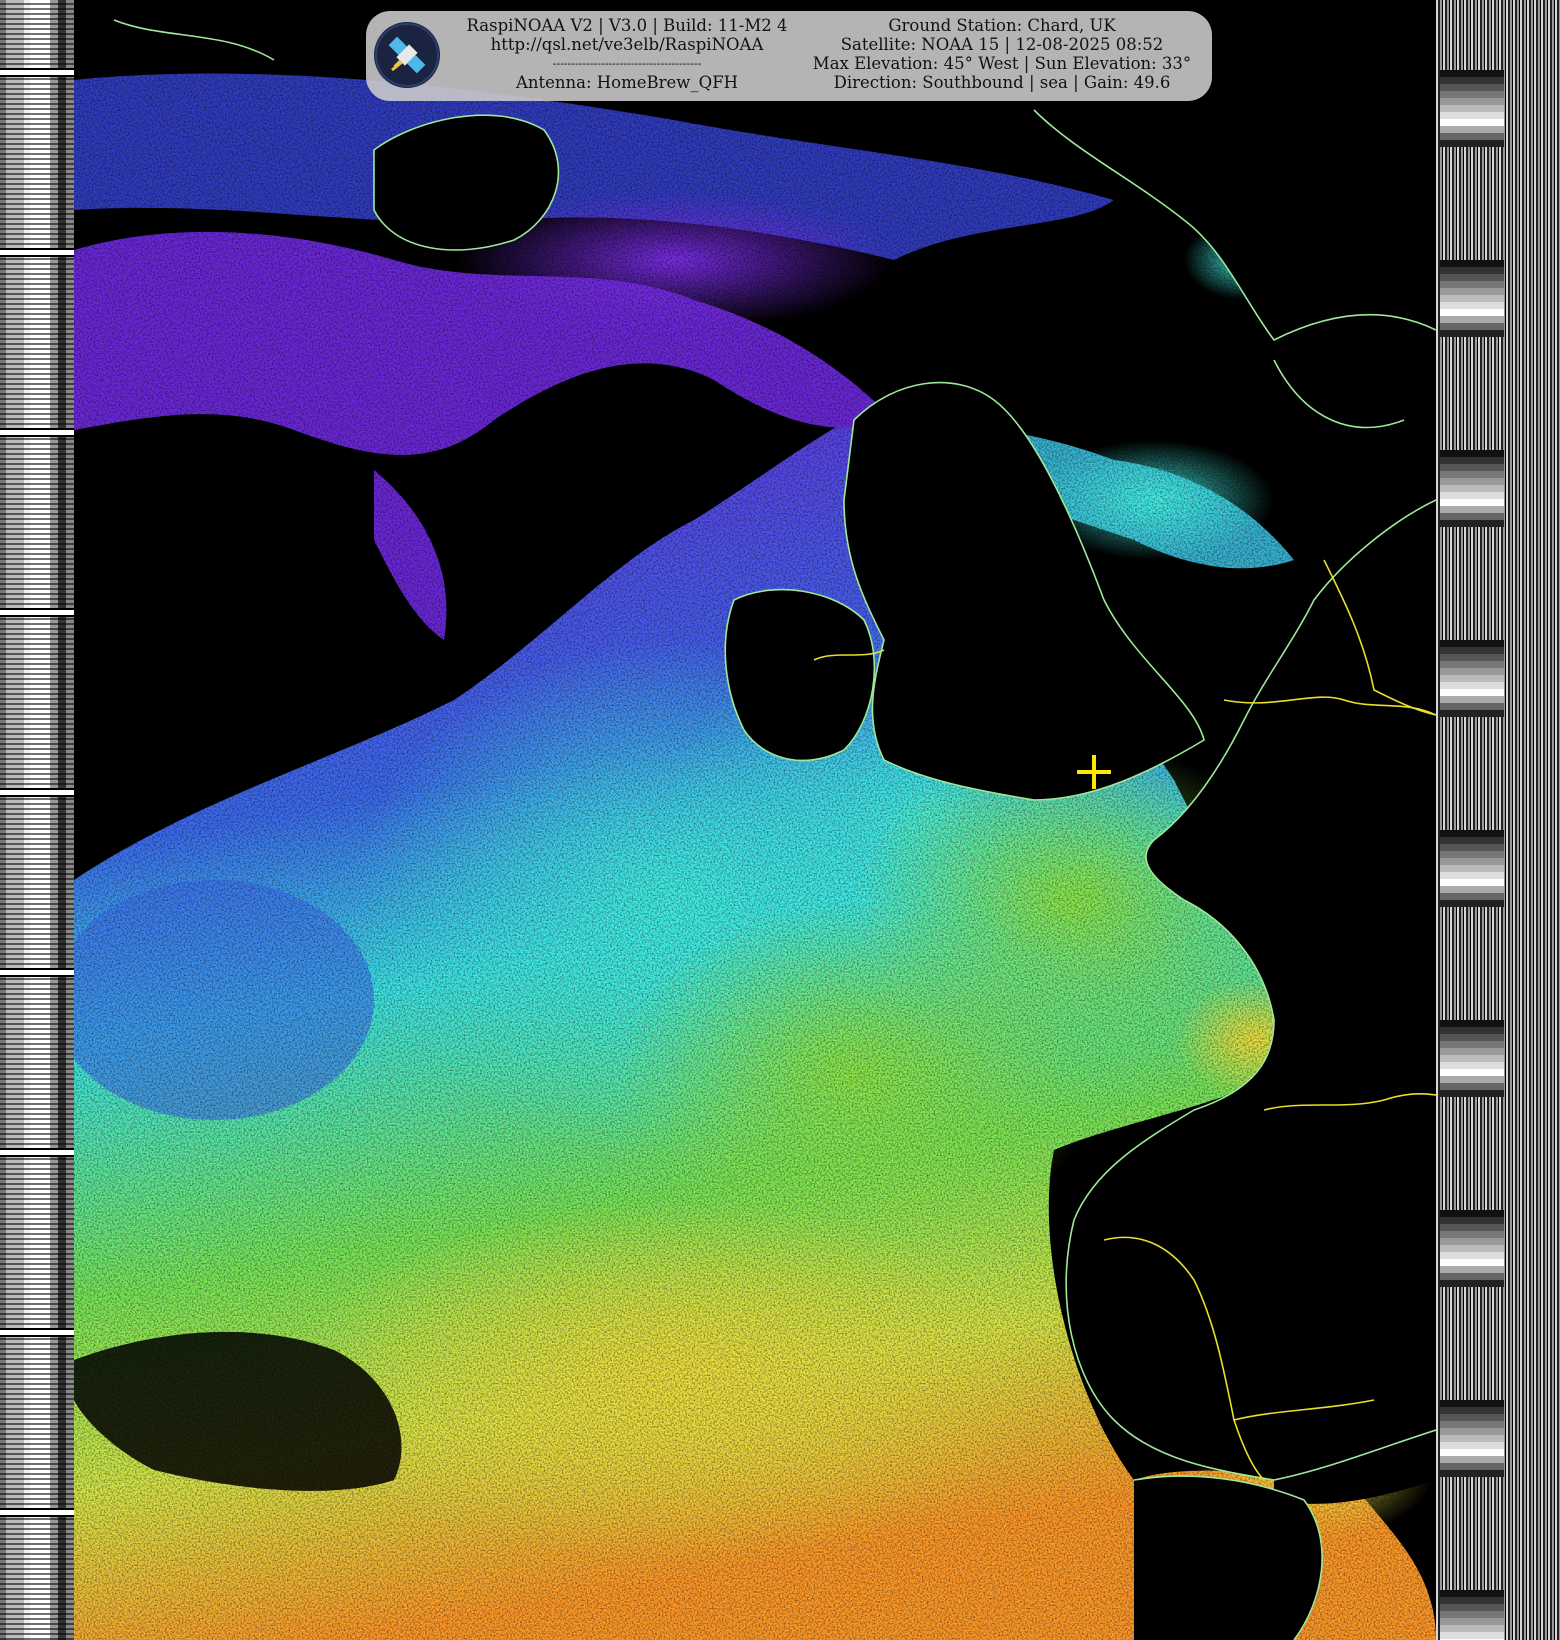 The height and width of the screenshot is (1640, 1560). Describe the element at coordinates (407, 55) in the screenshot. I see `satellite-logo-icon` at that location.